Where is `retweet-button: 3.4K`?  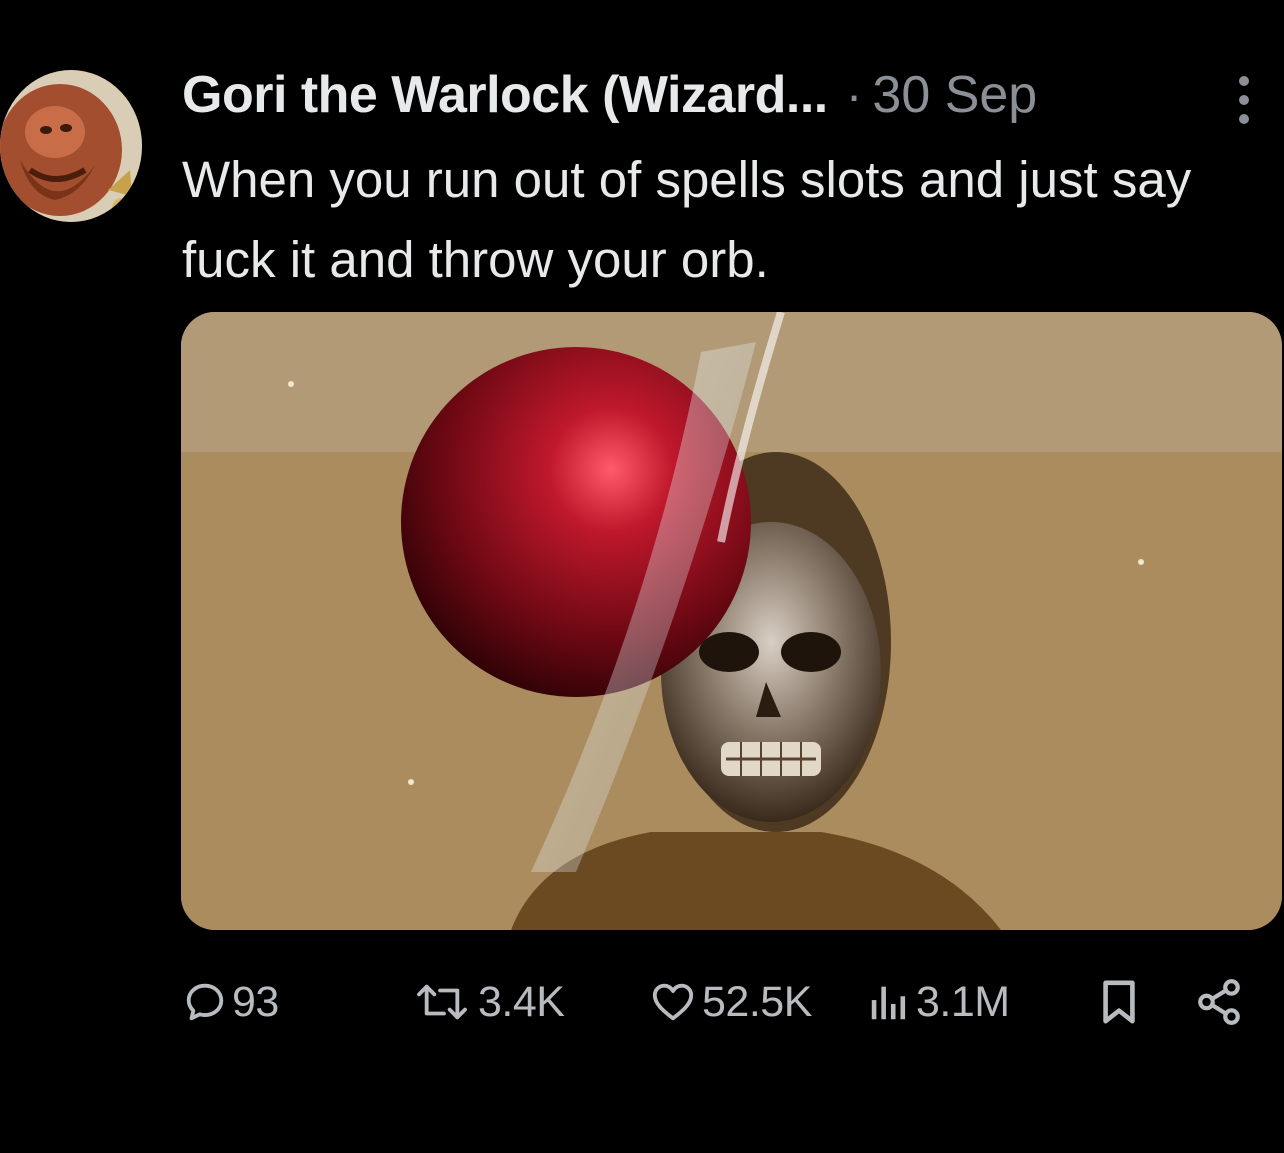
retweet-button: 3.4K is located at coordinates (487, 1002).